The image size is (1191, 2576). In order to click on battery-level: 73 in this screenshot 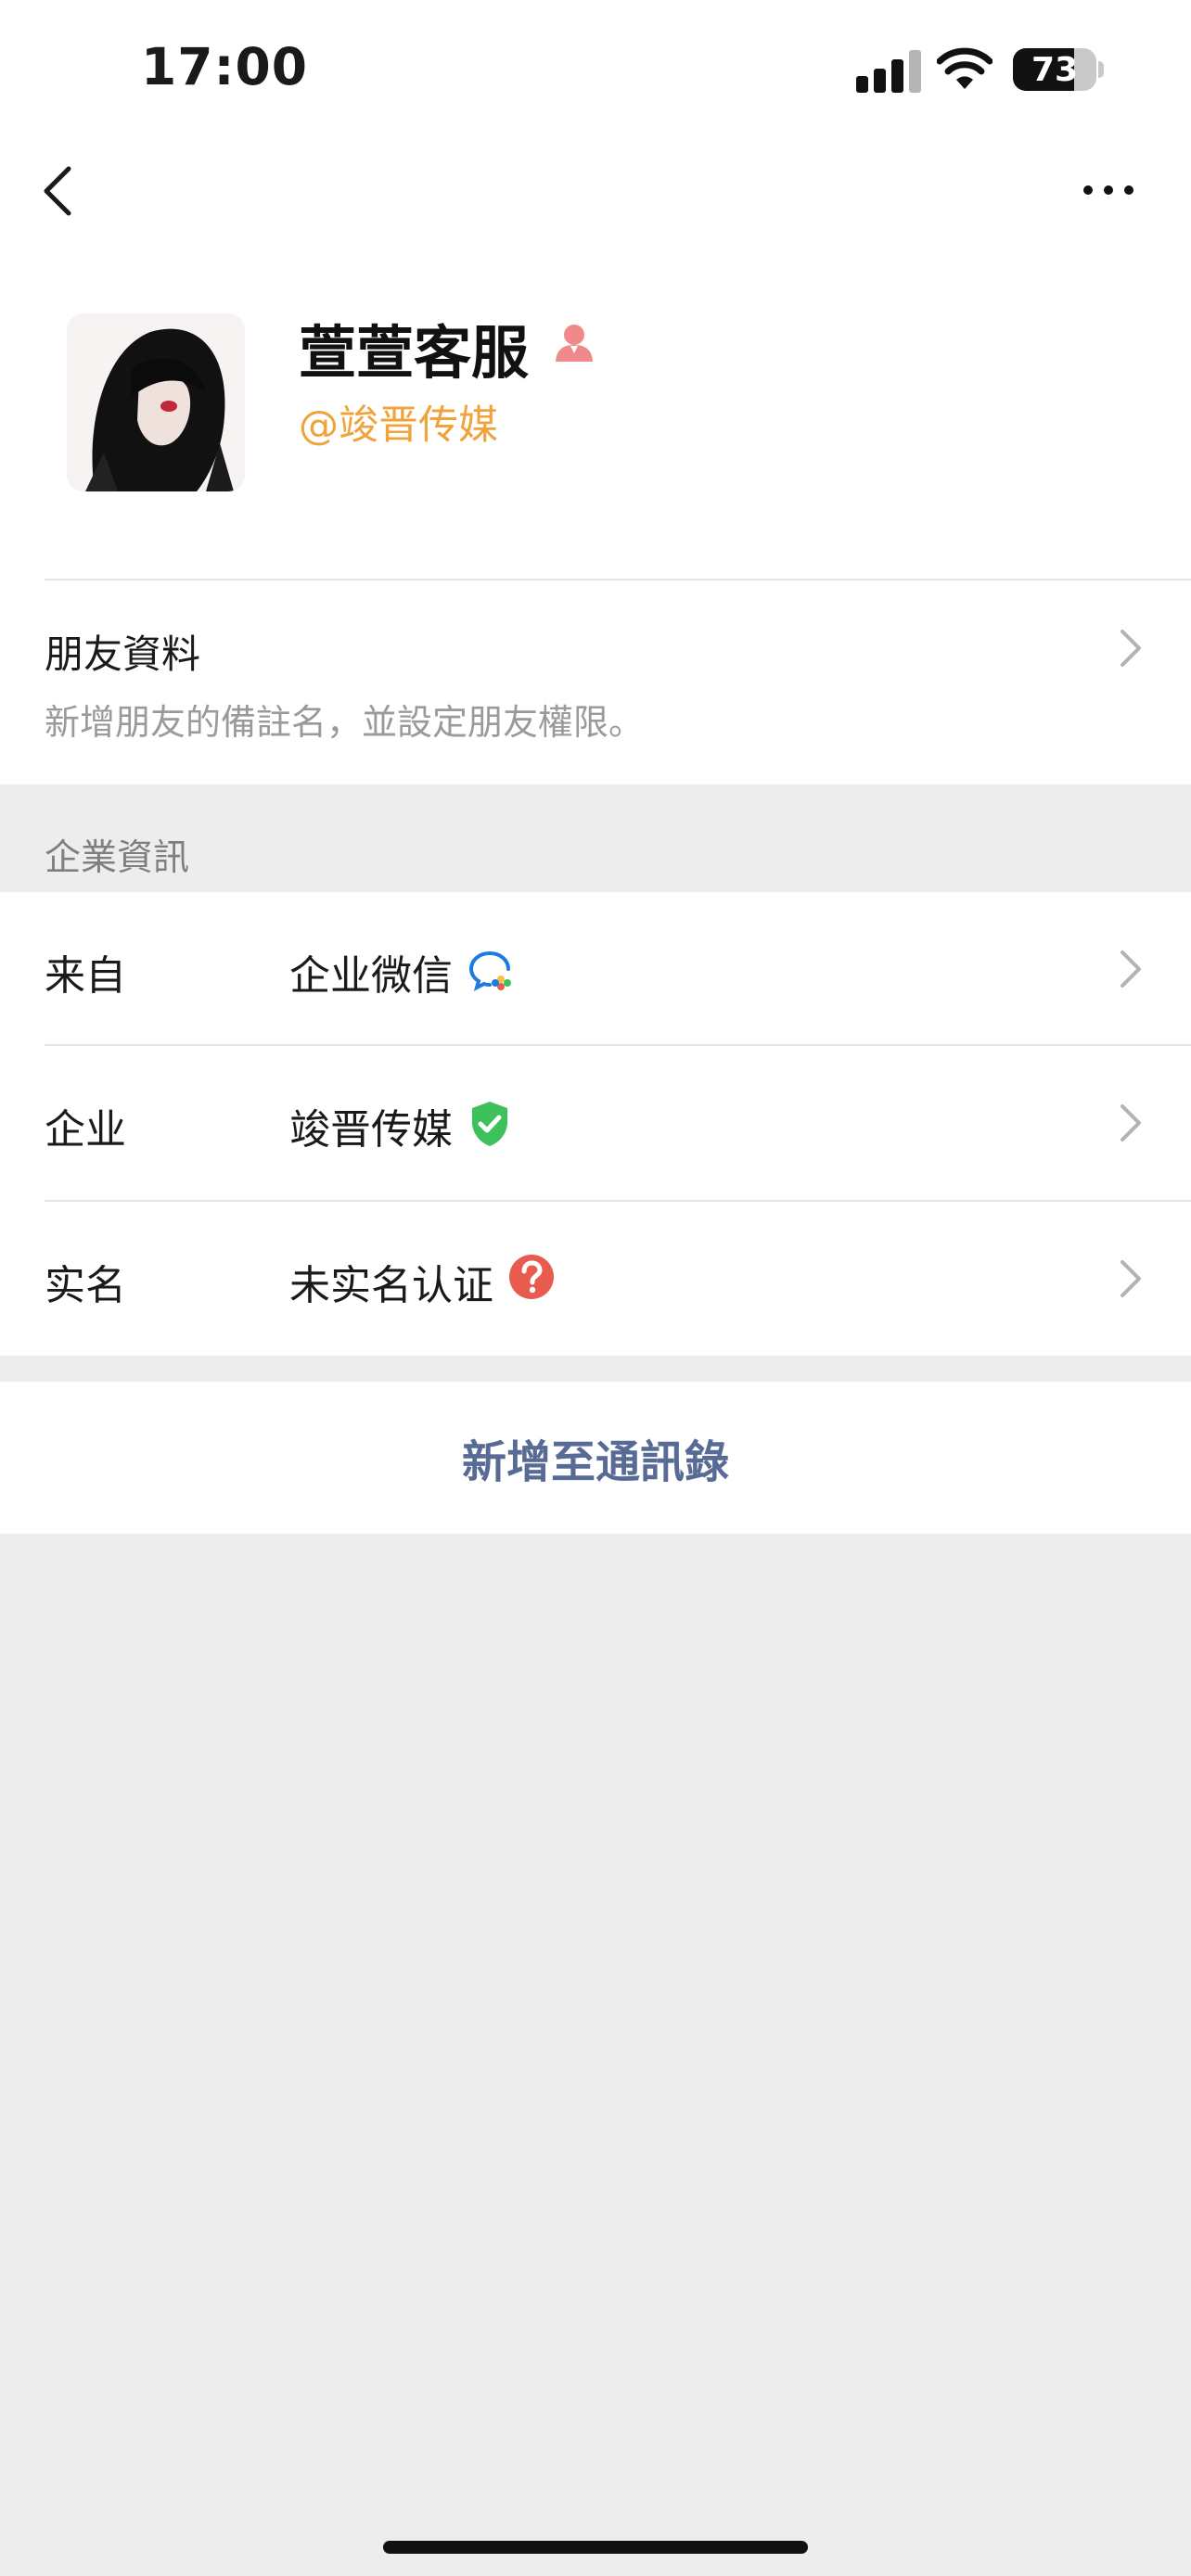, I will do `click(1055, 69)`.